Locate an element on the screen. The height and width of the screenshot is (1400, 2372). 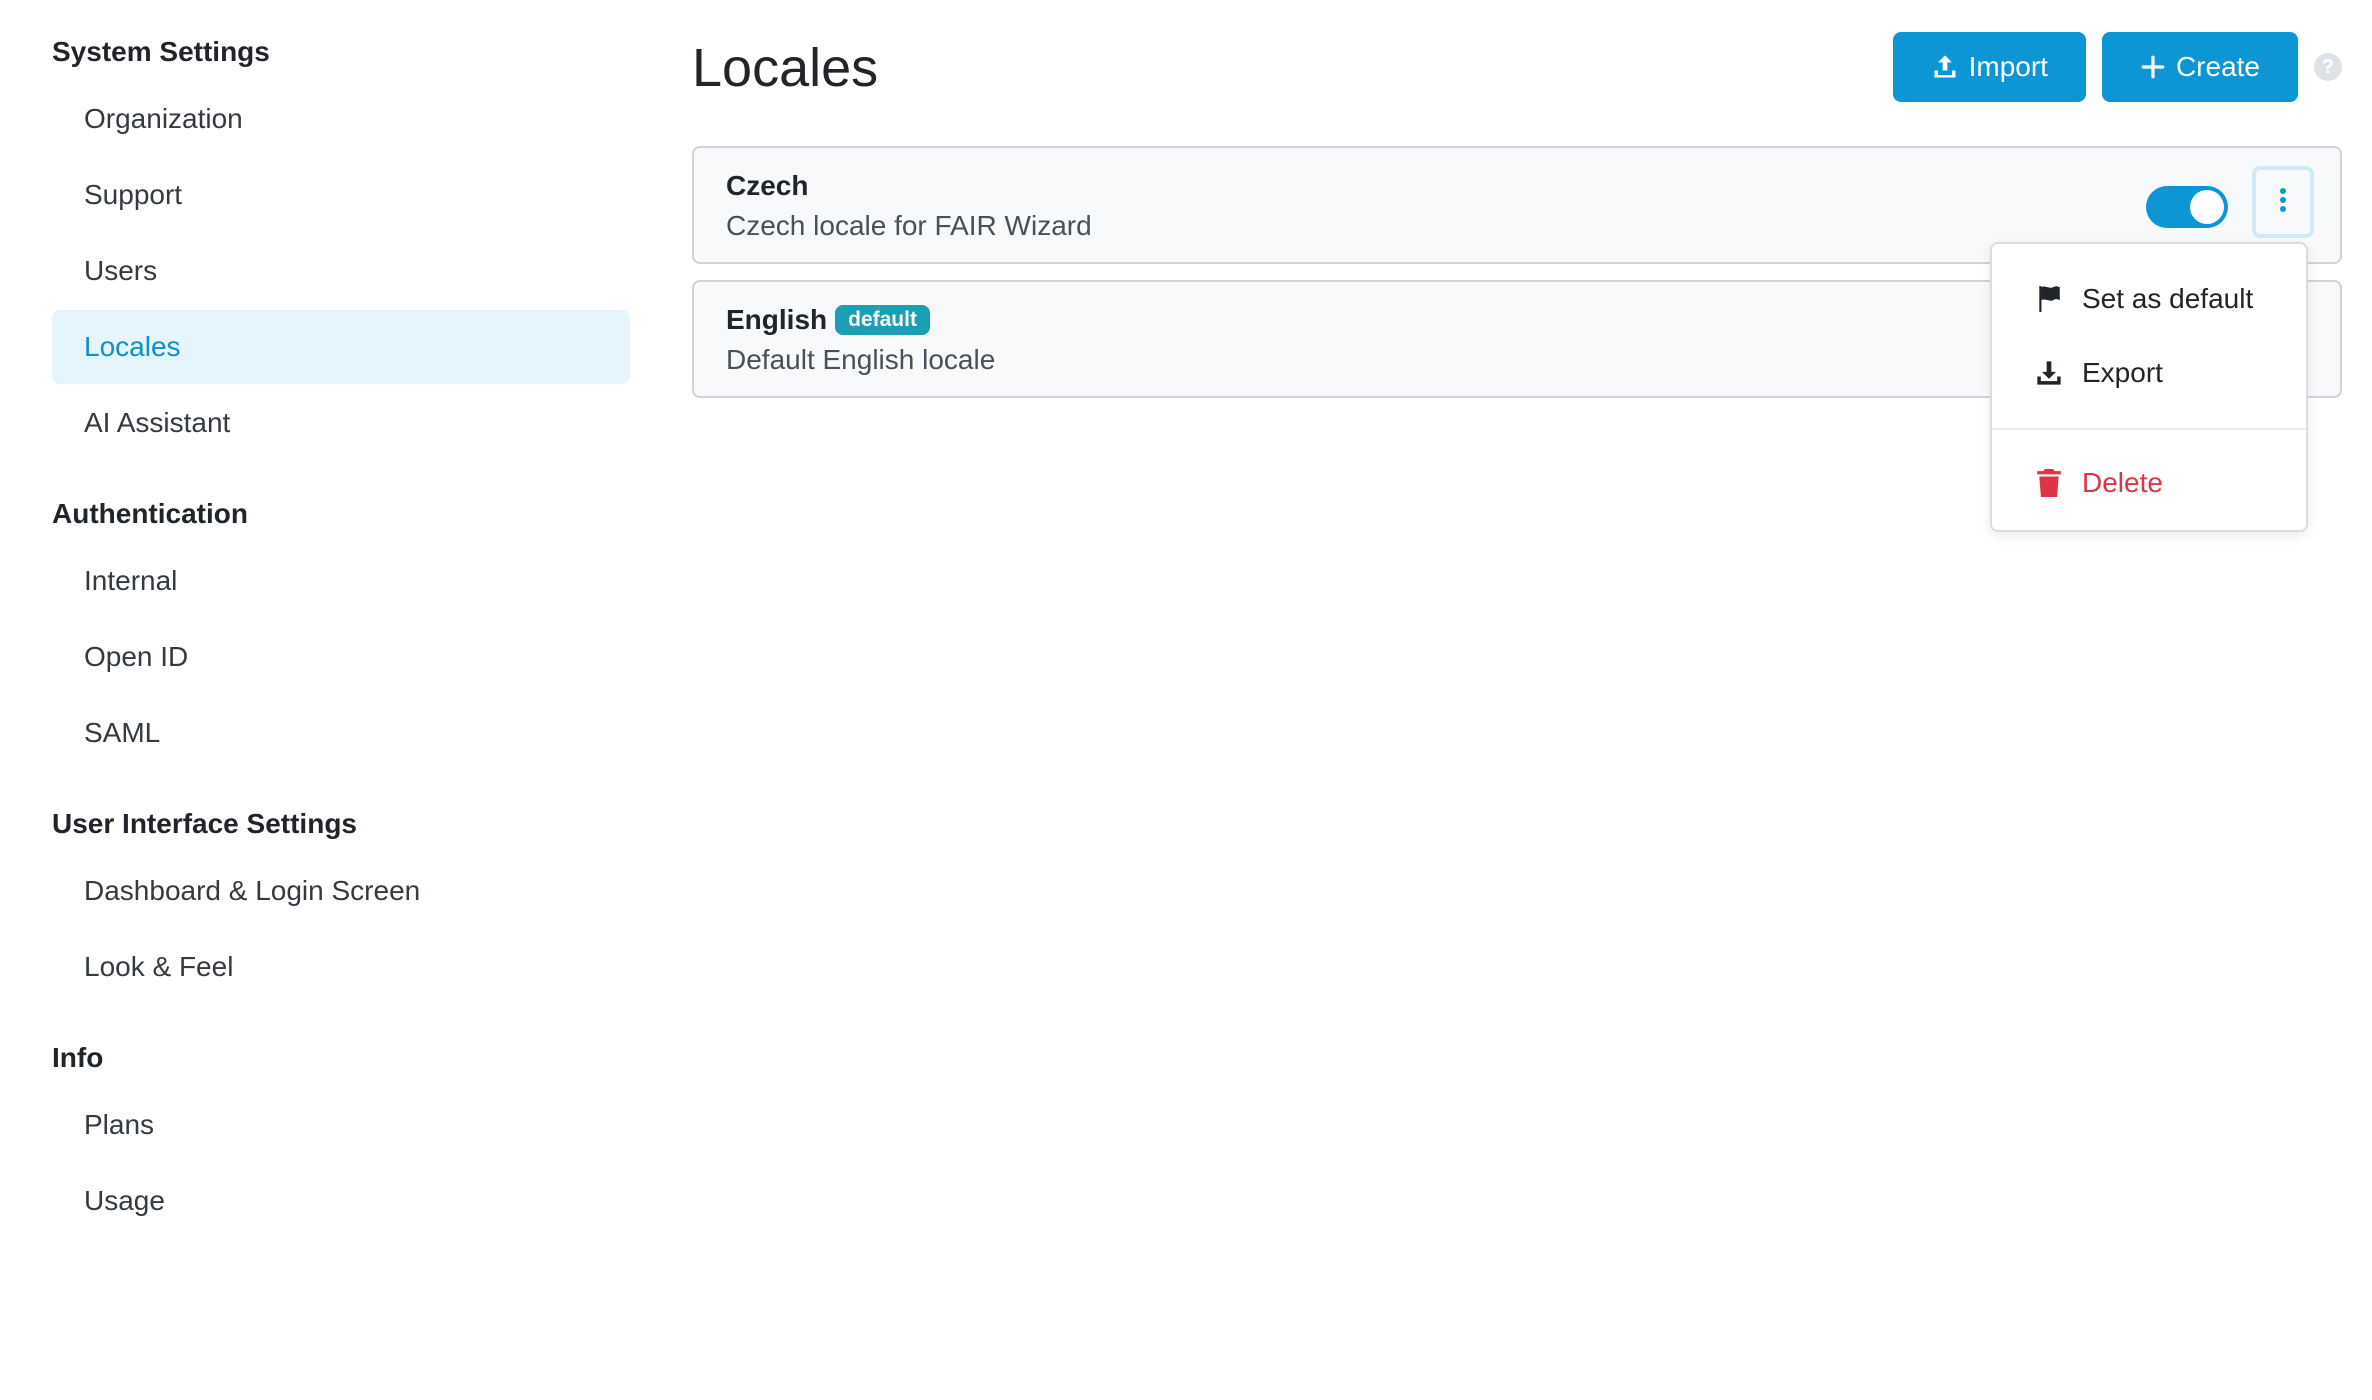
header-actions: Import Create ? is located at coordinates (2109, 67).